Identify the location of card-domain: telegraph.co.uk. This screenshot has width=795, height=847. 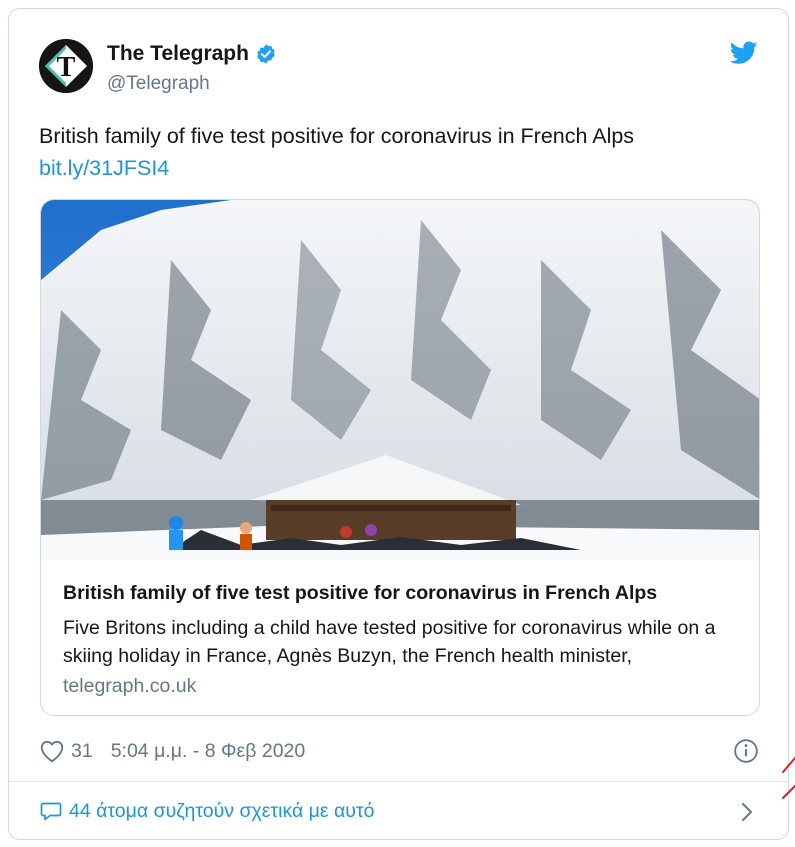
(130, 686).